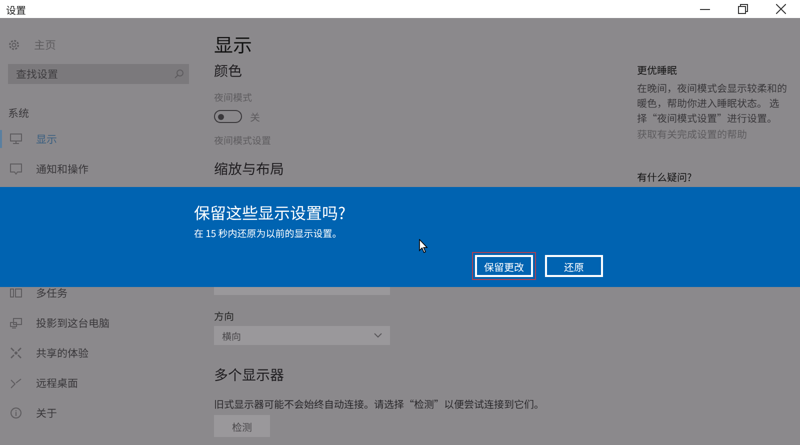 The height and width of the screenshot is (445, 800). What do you see at coordinates (743, 9) in the screenshot?
I see `restore-icon` at bounding box center [743, 9].